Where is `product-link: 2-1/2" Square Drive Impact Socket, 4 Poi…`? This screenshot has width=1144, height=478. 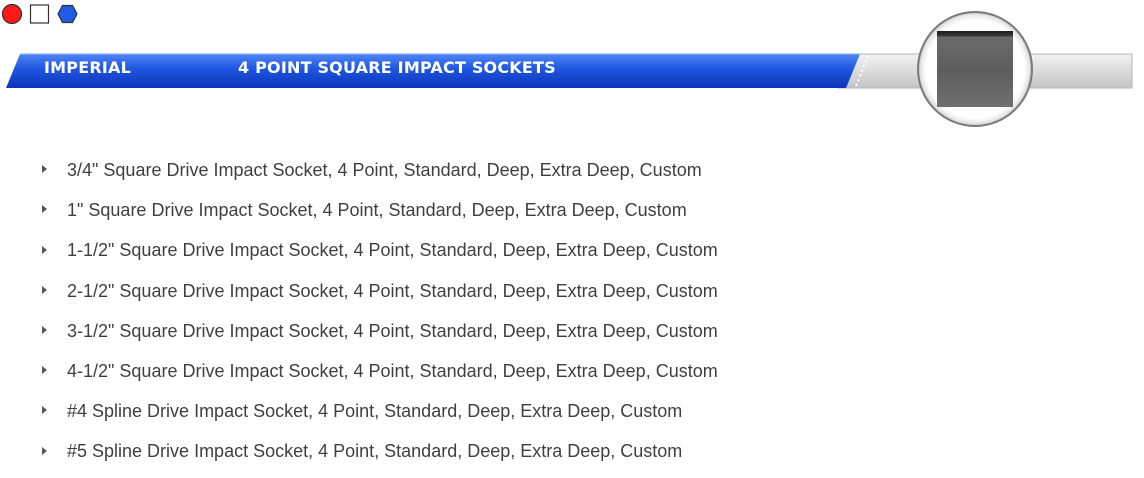 product-link: 2-1/2" Square Drive Impact Socket, 4 Poi… is located at coordinates (392, 291).